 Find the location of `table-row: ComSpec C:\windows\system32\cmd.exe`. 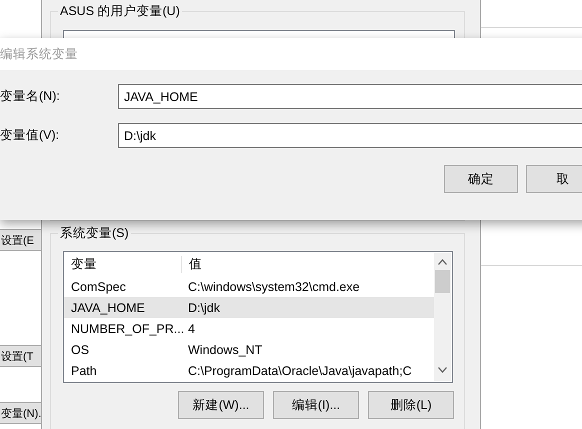

table-row: ComSpec C:\windows\system32\cmd.exe is located at coordinates (249, 286).